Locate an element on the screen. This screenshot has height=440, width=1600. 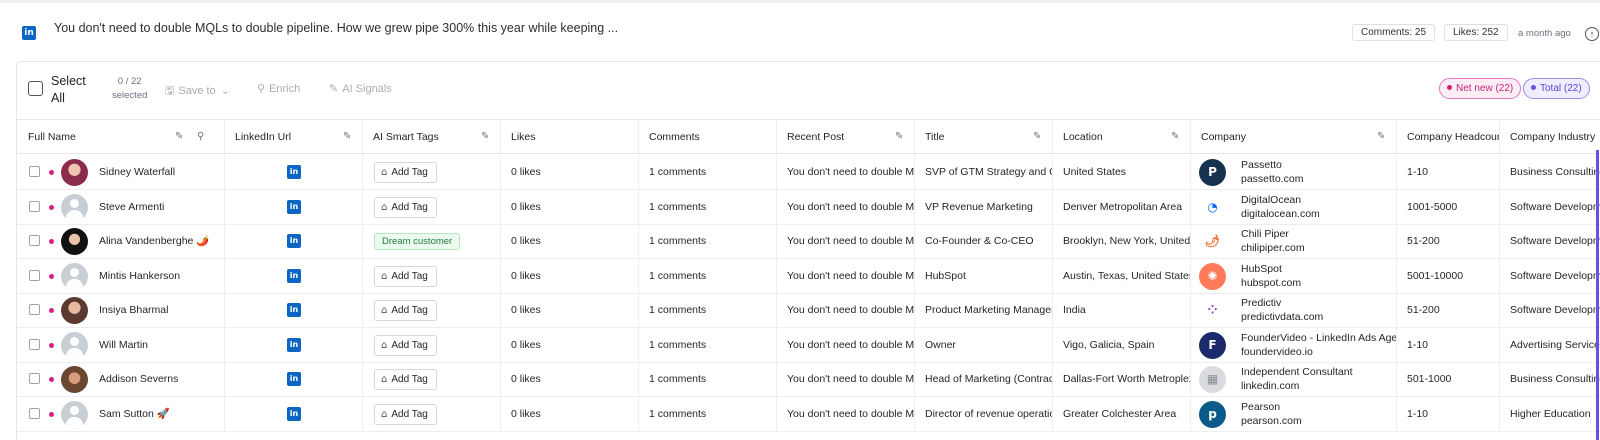
cell-full-name: Will Martin is located at coordinates (121, 344).